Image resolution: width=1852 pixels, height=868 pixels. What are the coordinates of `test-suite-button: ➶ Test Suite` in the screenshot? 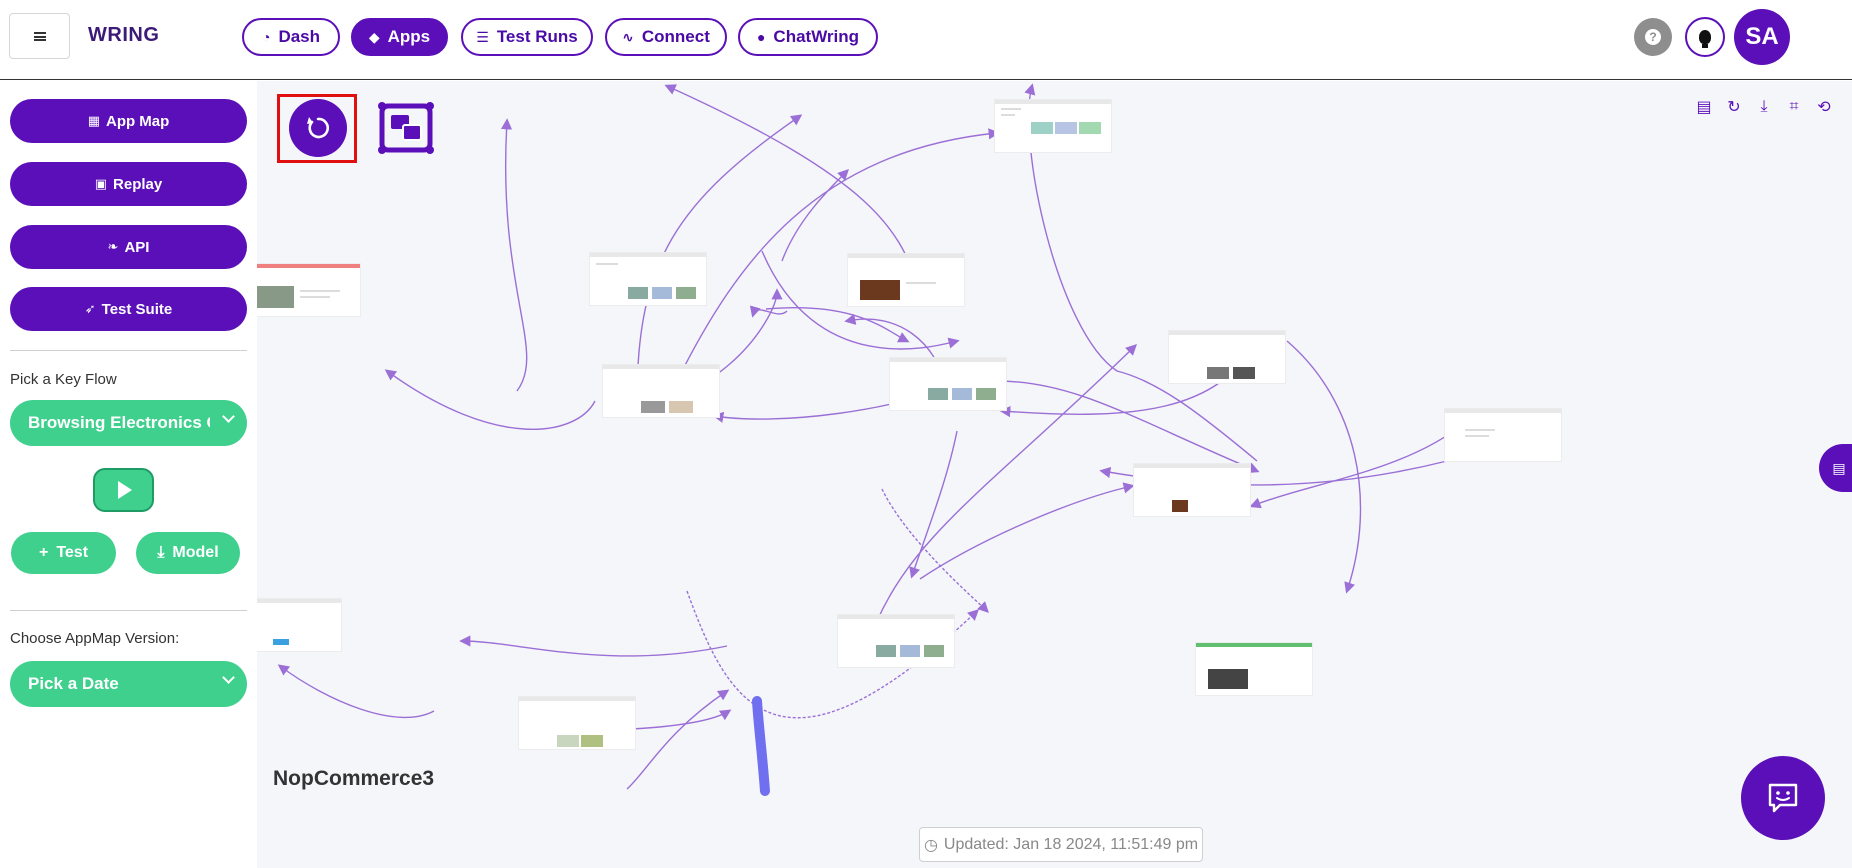 It's located at (128, 309).